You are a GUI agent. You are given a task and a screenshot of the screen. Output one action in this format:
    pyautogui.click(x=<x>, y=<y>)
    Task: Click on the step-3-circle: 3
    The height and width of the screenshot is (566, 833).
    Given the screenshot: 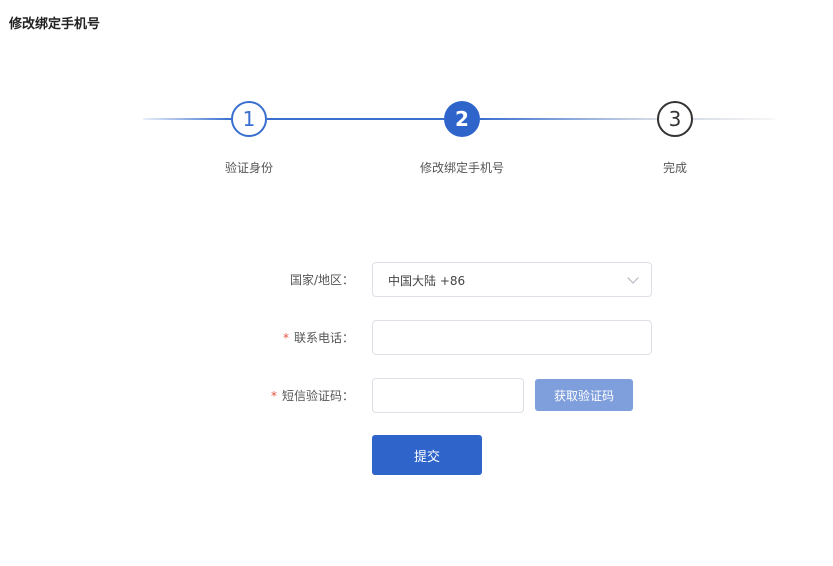 What is the action you would take?
    pyautogui.click(x=675, y=119)
    